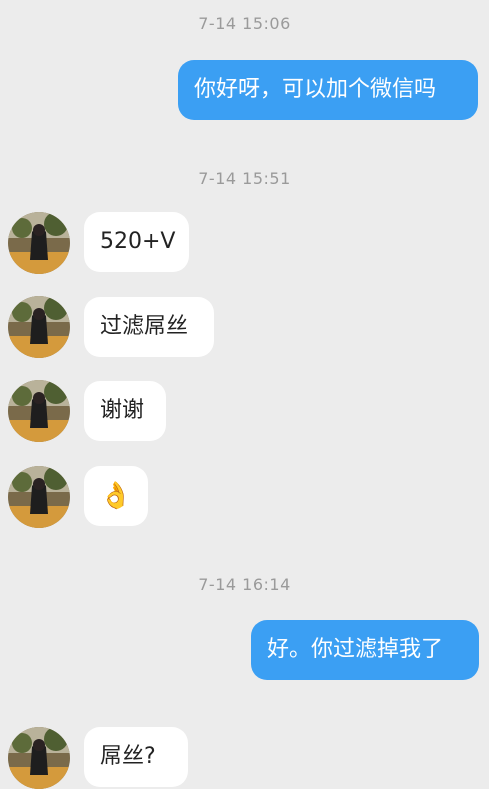  I want to click on incoming-message-bubble: 谢谢, so click(125, 411).